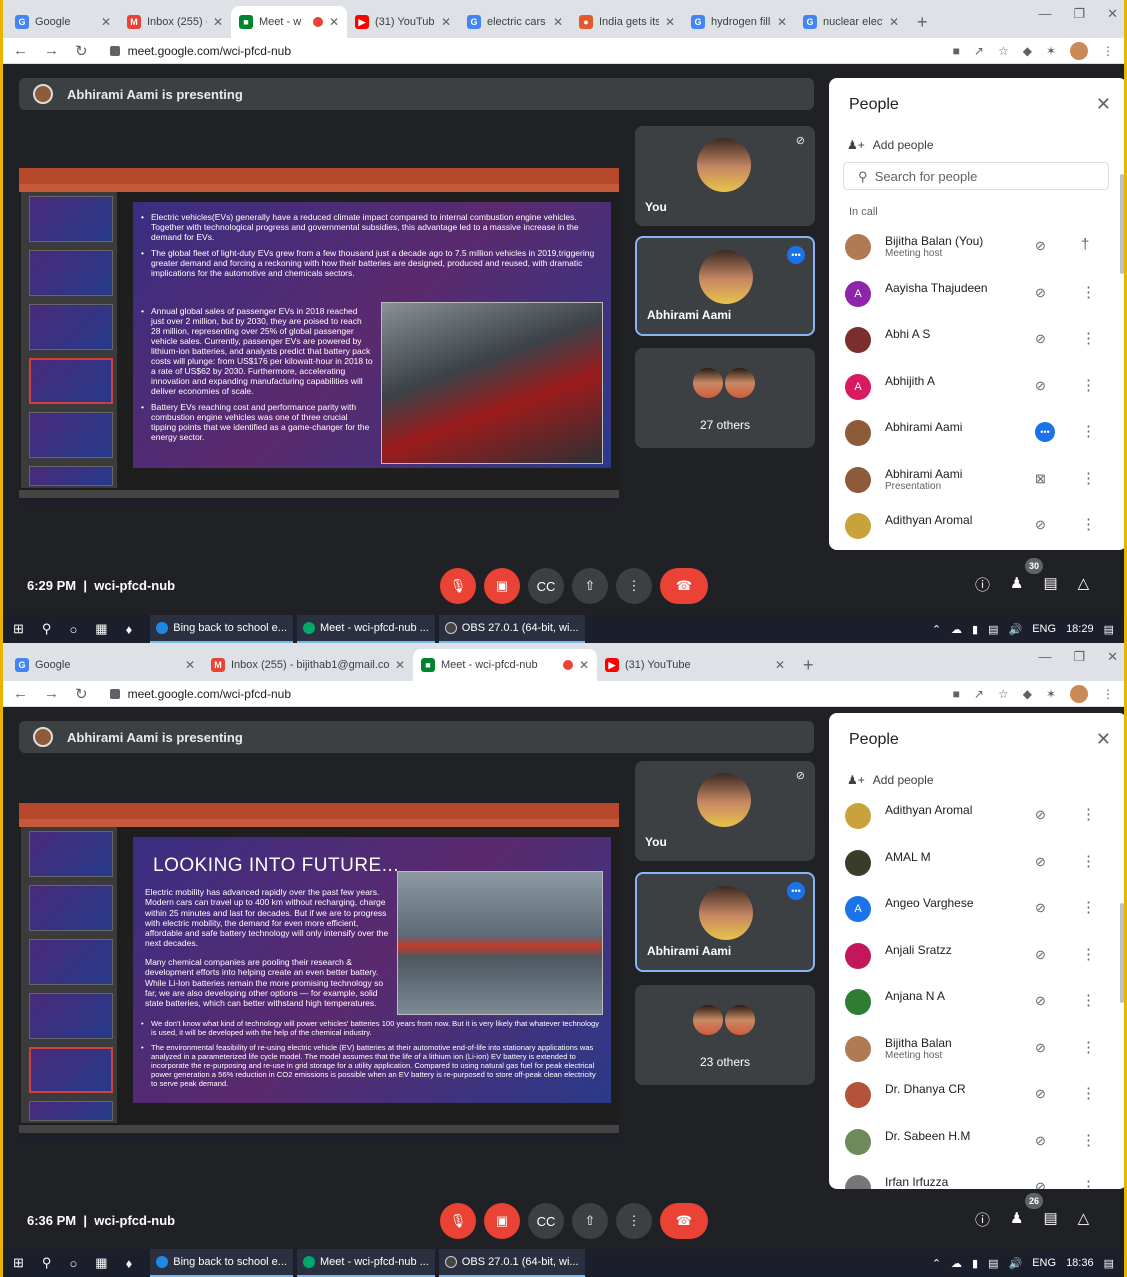 The height and width of the screenshot is (1277, 1127). Describe the element at coordinates (979, 694) in the screenshot. I see `share-icon: ↗` at that location.